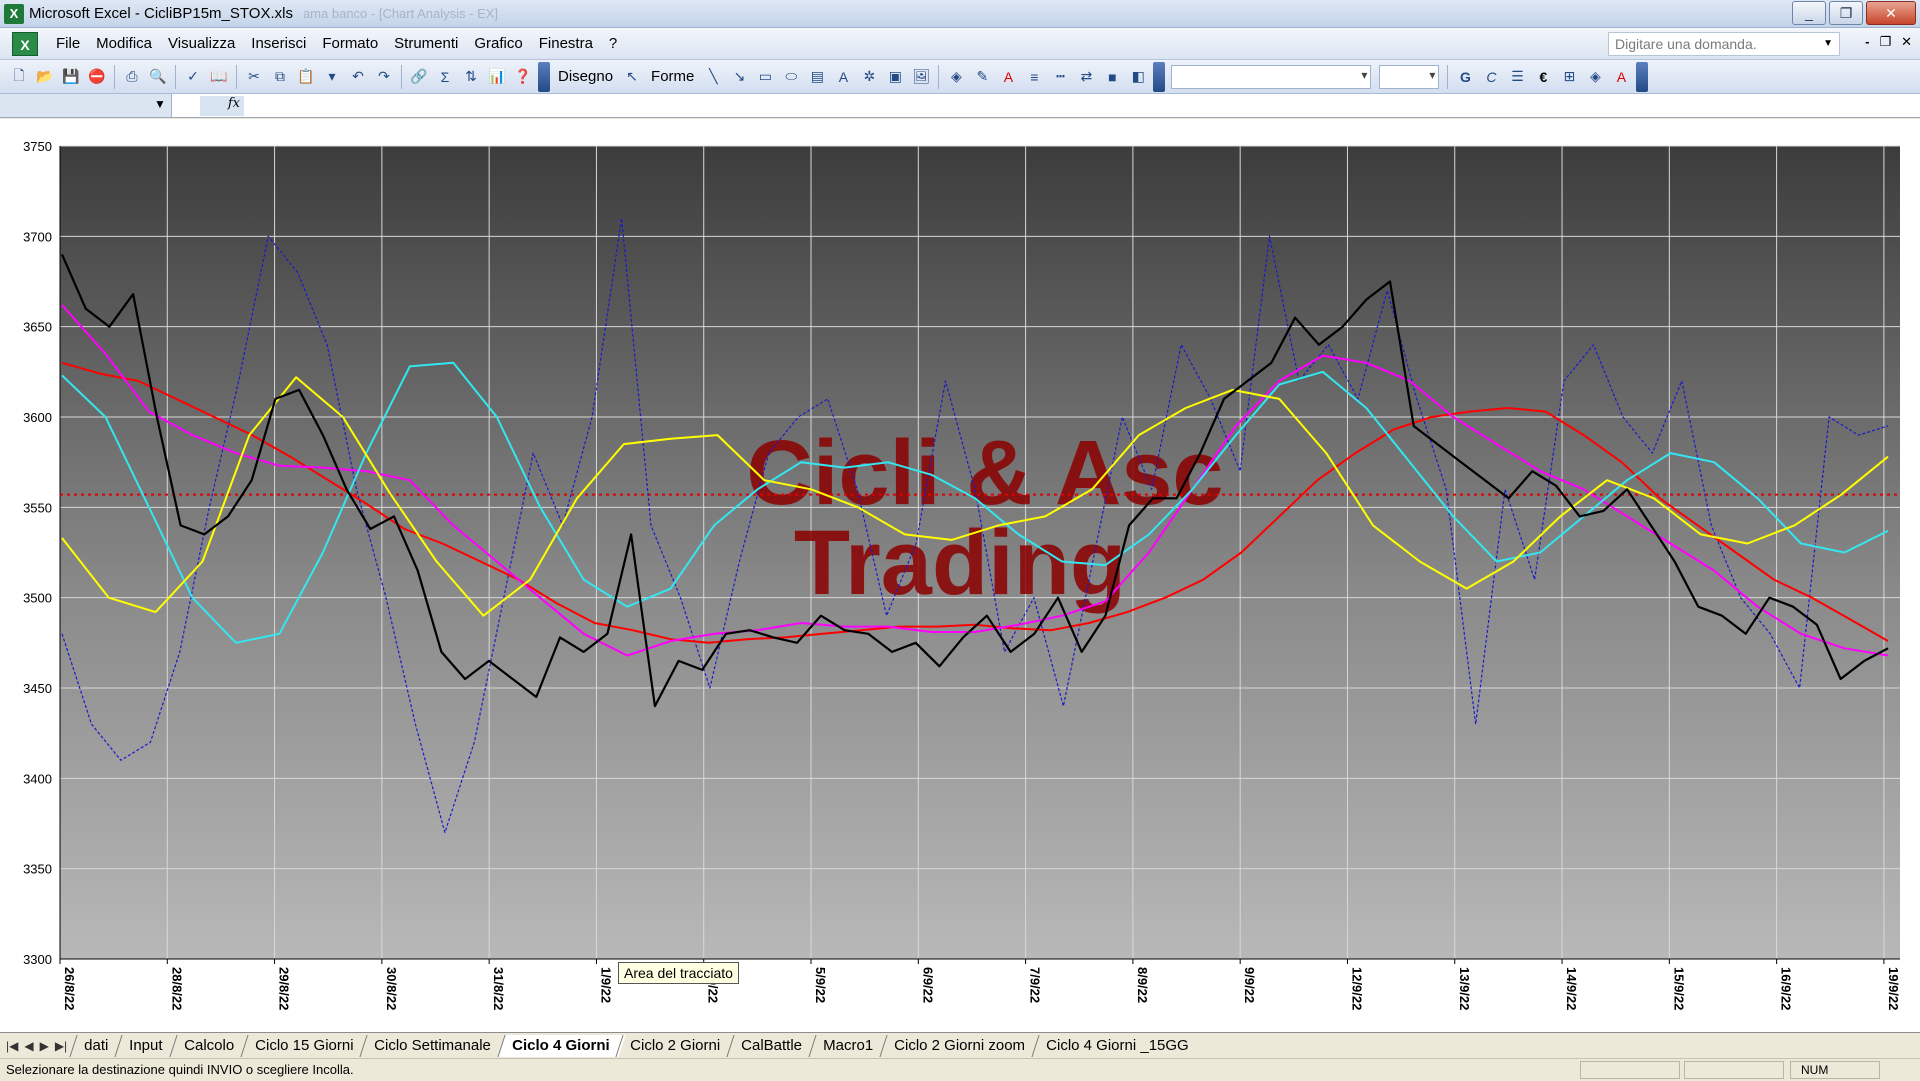 The image size is (1920, 1081). I want to click on sheet-tab-ciclo-4-giorni-15gg: Ciclo 4 Giorni _15GG, so click(1118, 1045).